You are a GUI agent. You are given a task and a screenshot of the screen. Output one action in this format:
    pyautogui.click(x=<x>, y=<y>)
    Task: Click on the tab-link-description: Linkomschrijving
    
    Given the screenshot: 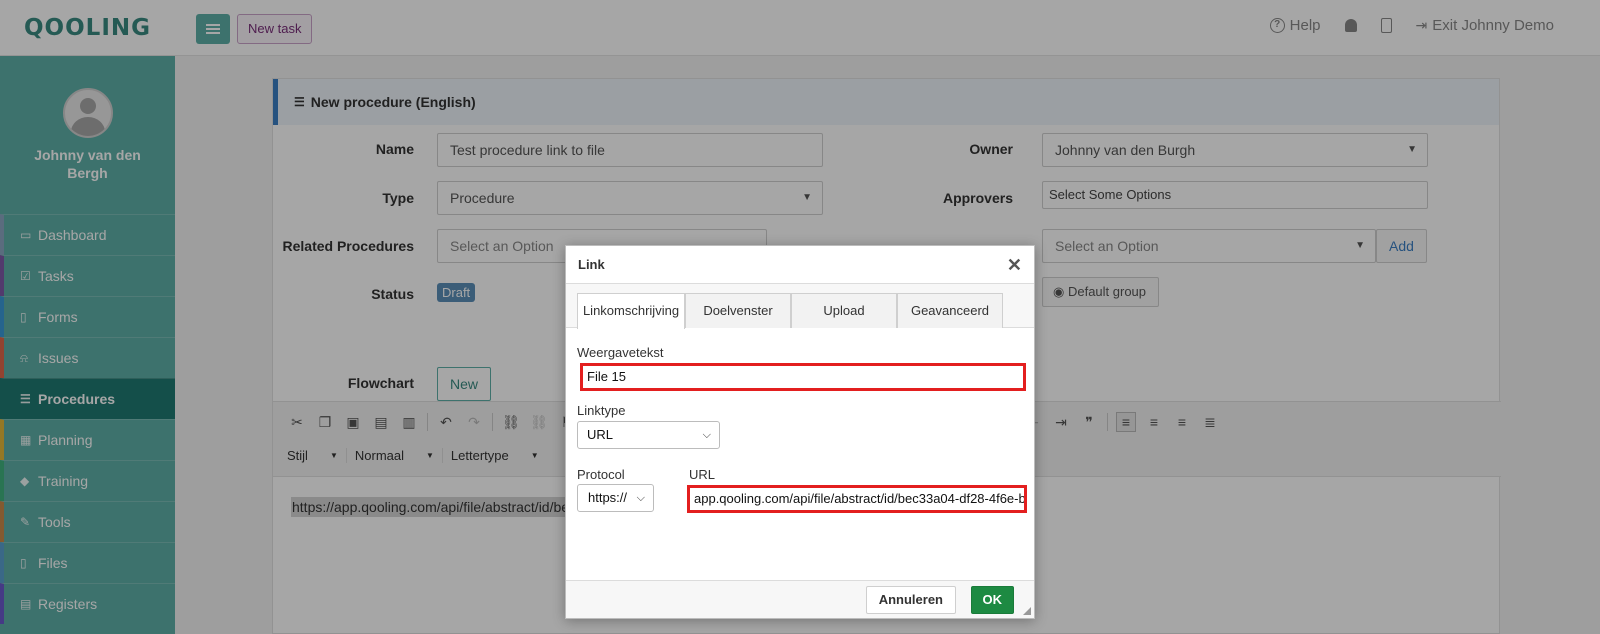 What is the action you would take?
    pyautogui.click(x=631, y=311)
    